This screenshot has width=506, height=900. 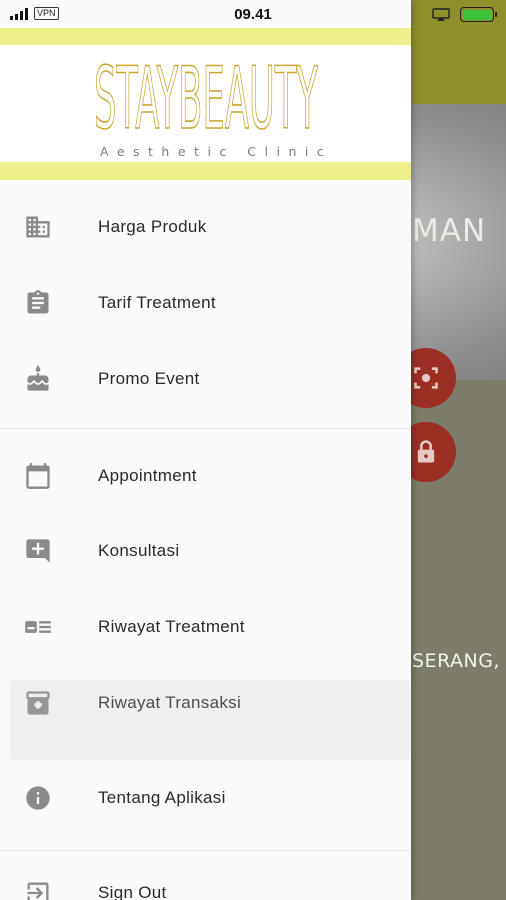 I want to click on menu-item-tentang-aplikasi: Tentang Aplikasi, so click(x=205, y=798).